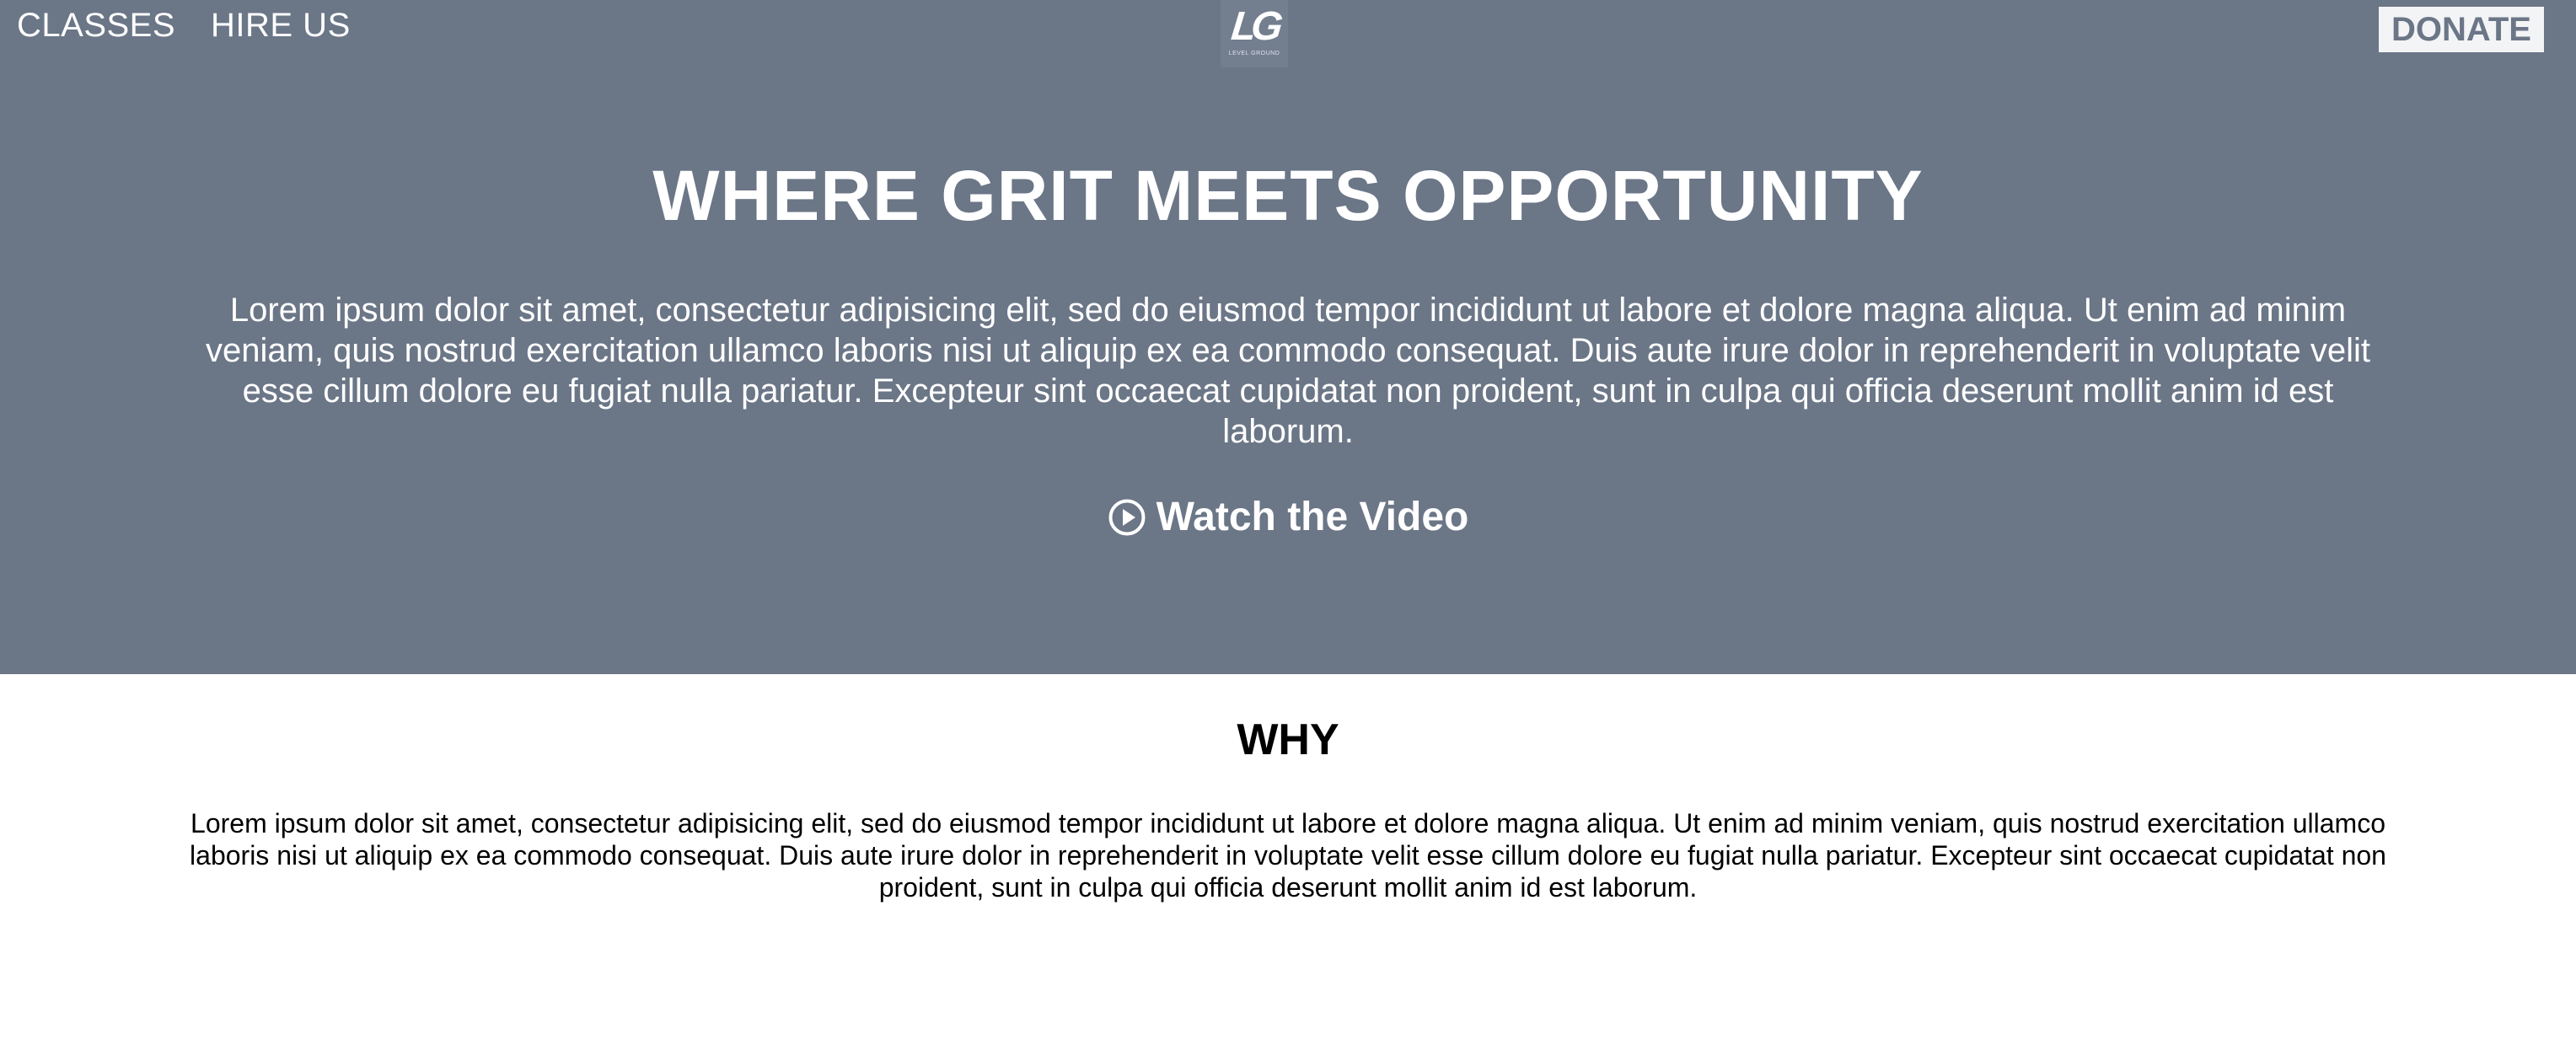  I want to click on donate-button: DONATE, so click(2461, 29).